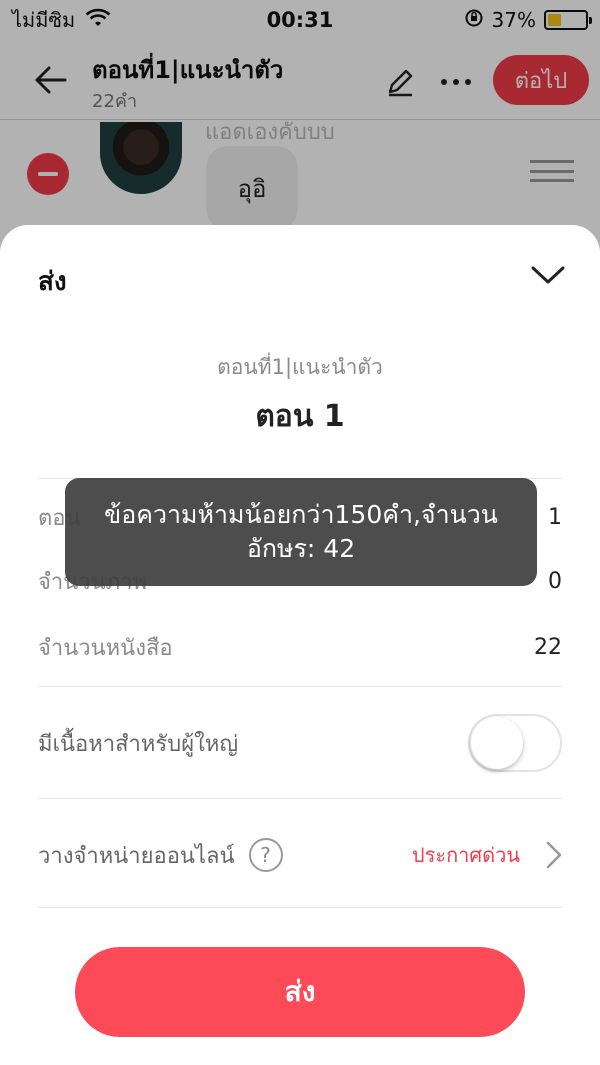 This screenshot has width=600, height=1065. Describe the element at coordinates (465, 855) in the screenshot. I see `sell-status: ประกาศด่วน` at that location.